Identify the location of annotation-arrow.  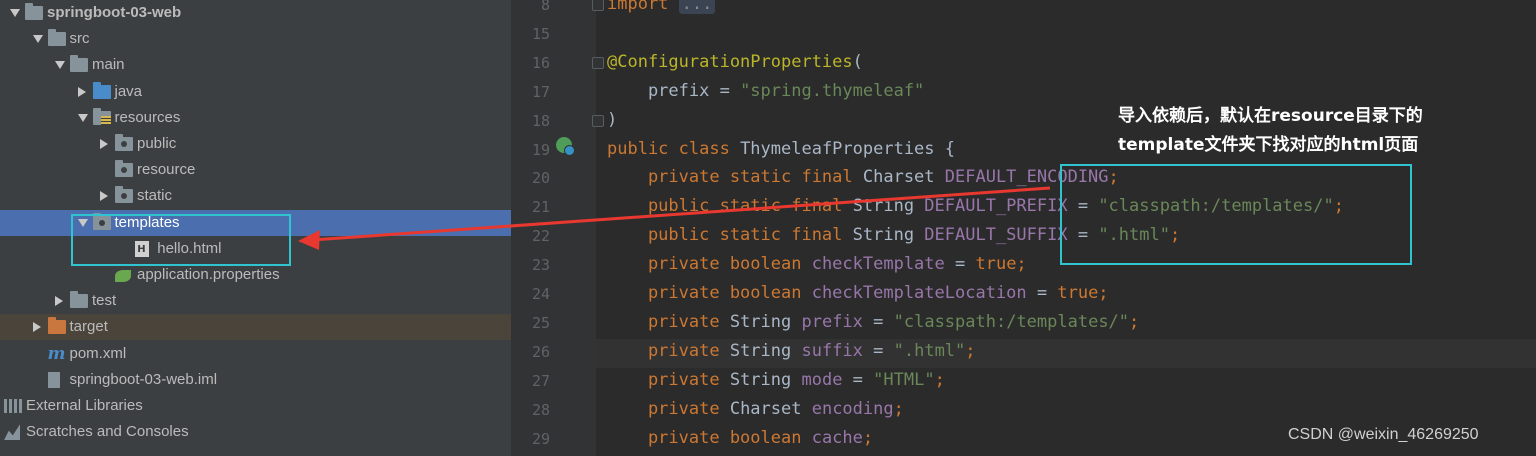
(674, 218).